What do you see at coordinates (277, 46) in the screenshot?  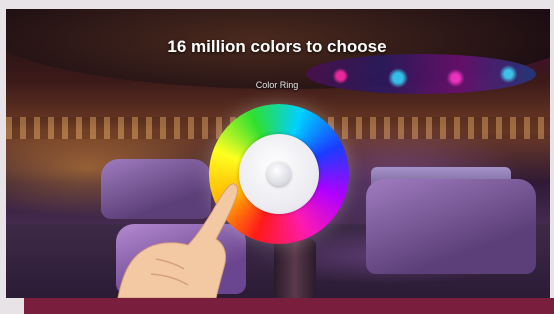 I see `headline: 16 million colors to choose` at bounding box center [277, 46].